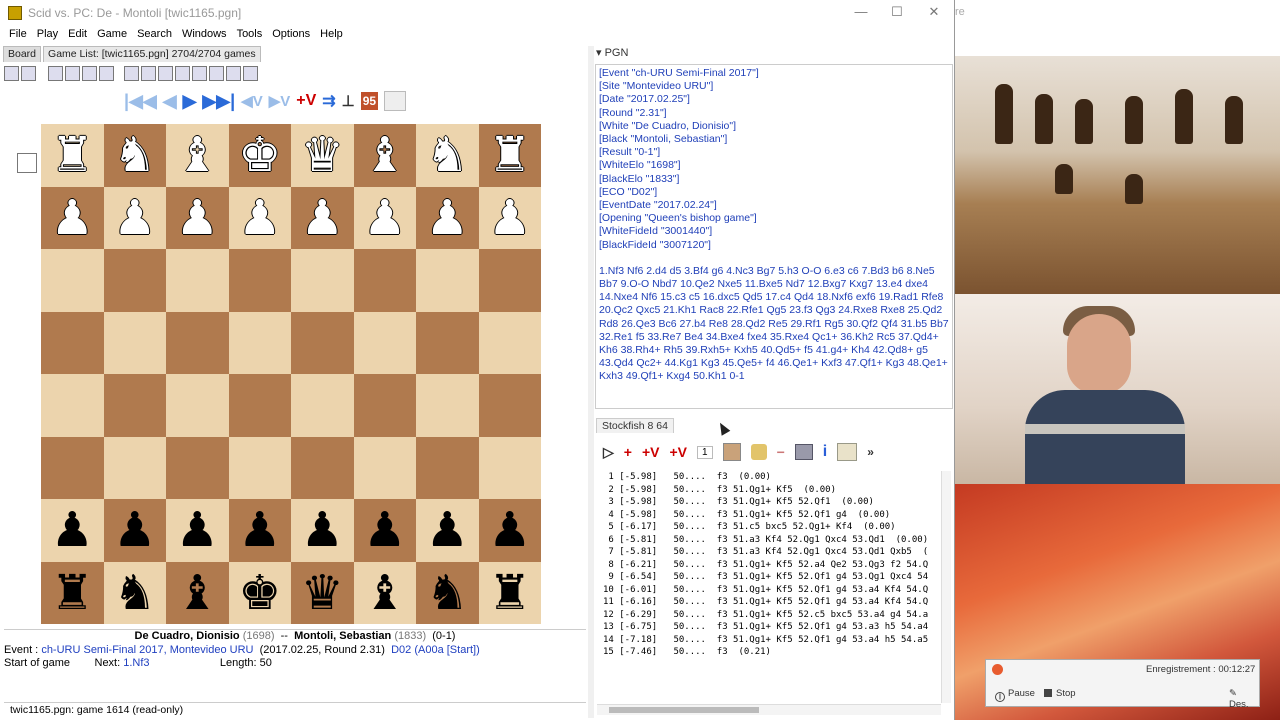 This screenshot has width=1280, height=720. I want to click on tab-engine: Stockfish 8 64, so click(635, 425).